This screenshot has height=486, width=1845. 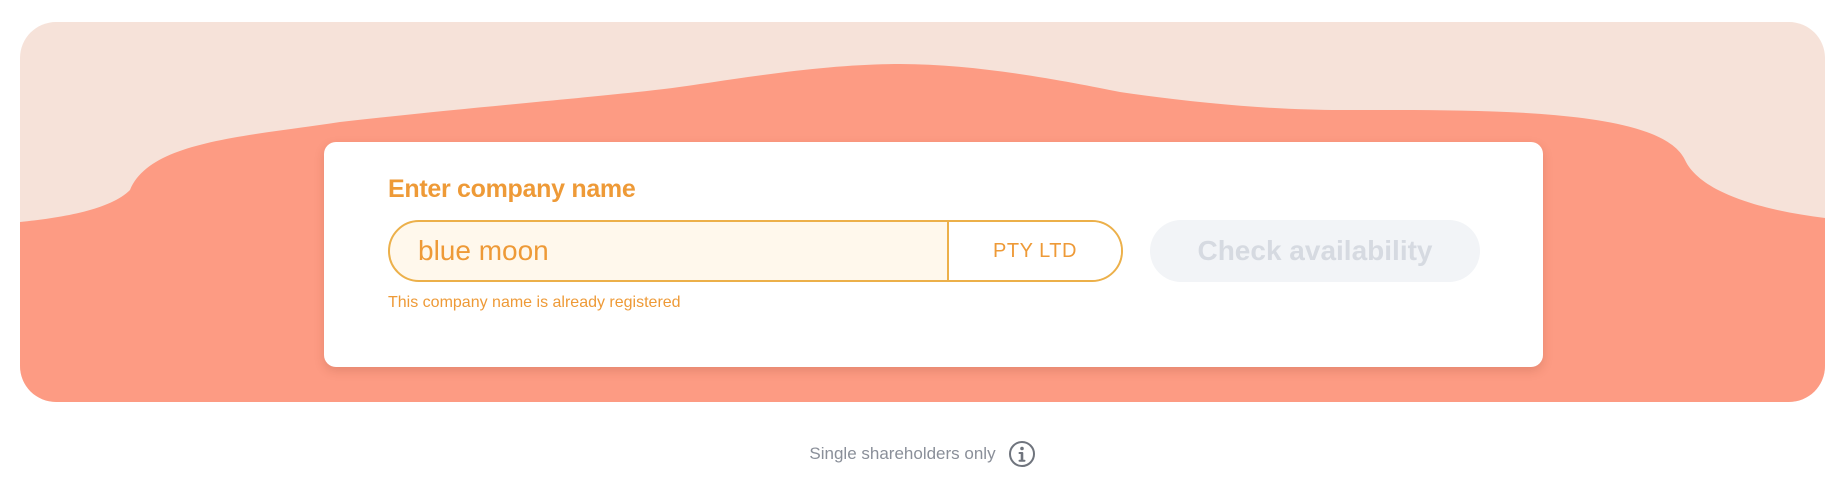 I want to click on company-name-input, so click(x=668, y=251).